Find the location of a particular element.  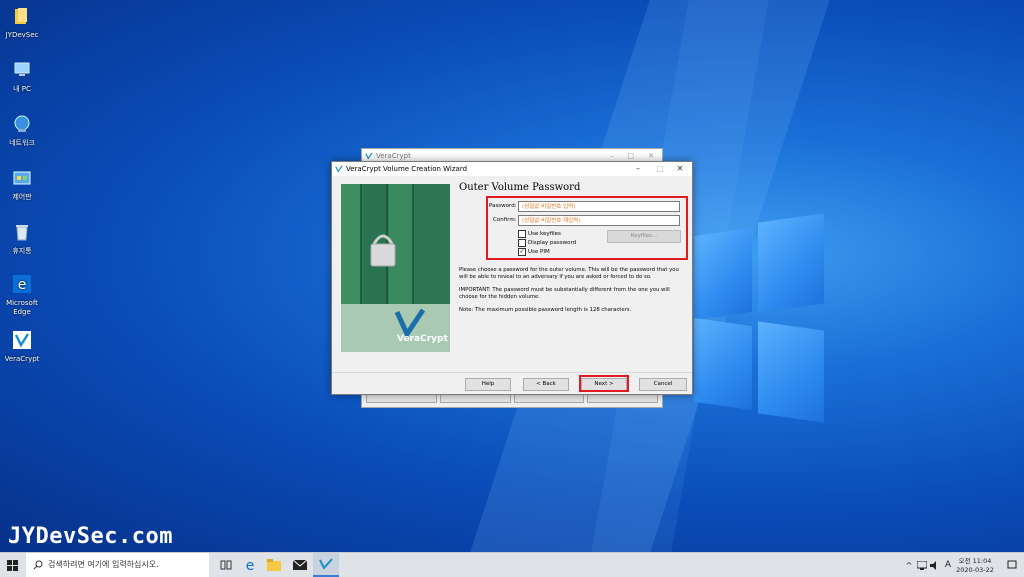

taskbar-mail is located at coordinates (300, 565).